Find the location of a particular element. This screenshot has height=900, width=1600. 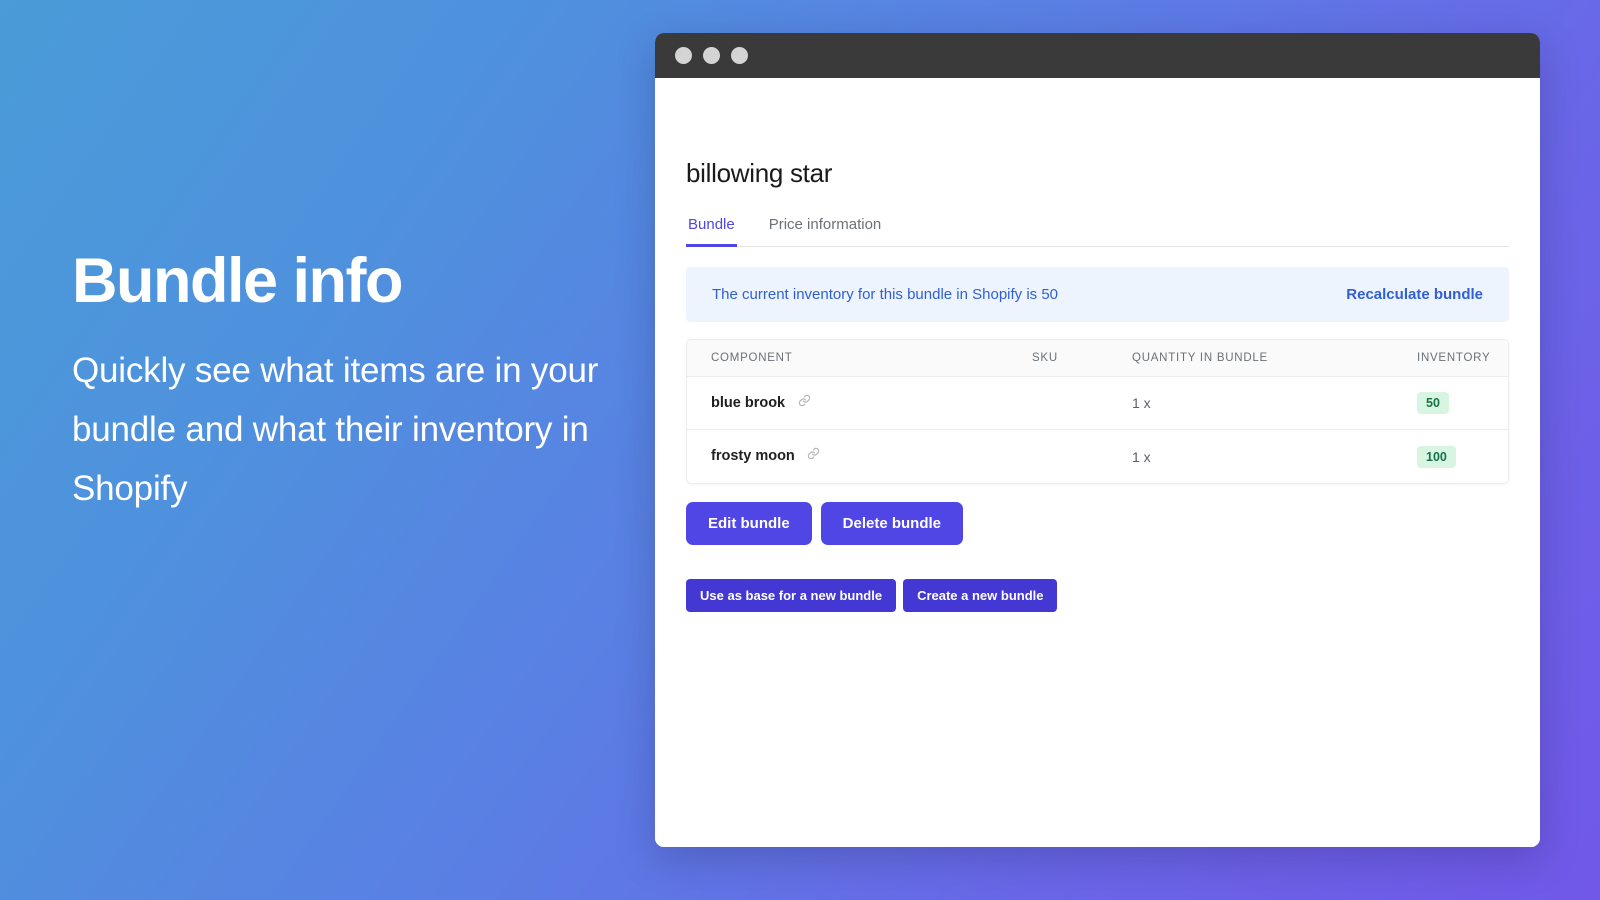

maximize-dot-icon is located at coordinates (739, 55).